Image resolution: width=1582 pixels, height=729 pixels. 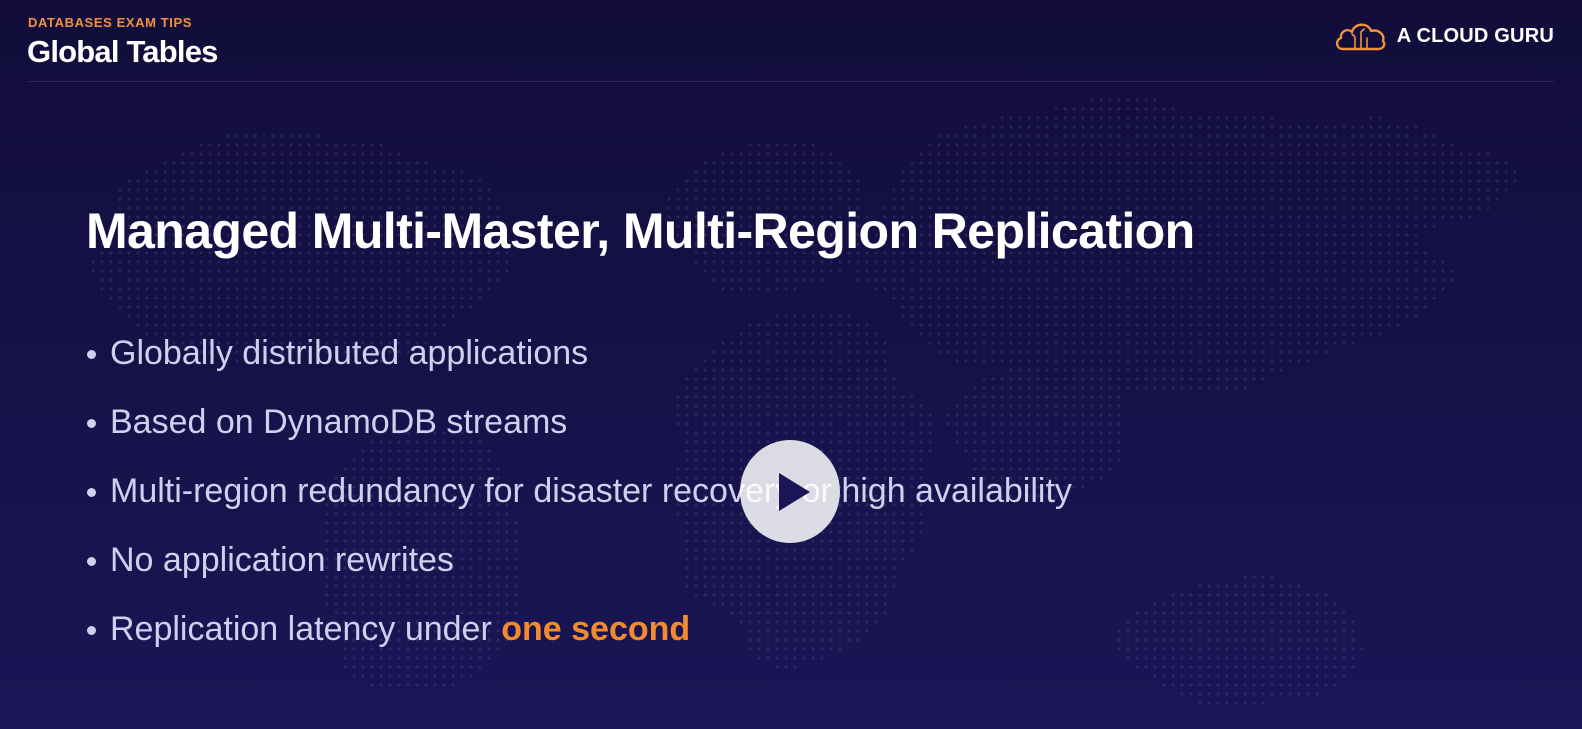 What do you see at coordinates (110, 22) in the screenshot?
I see `section-eyebrow: DATABASES EXAM TIPS` at bounding box center [110, 22].